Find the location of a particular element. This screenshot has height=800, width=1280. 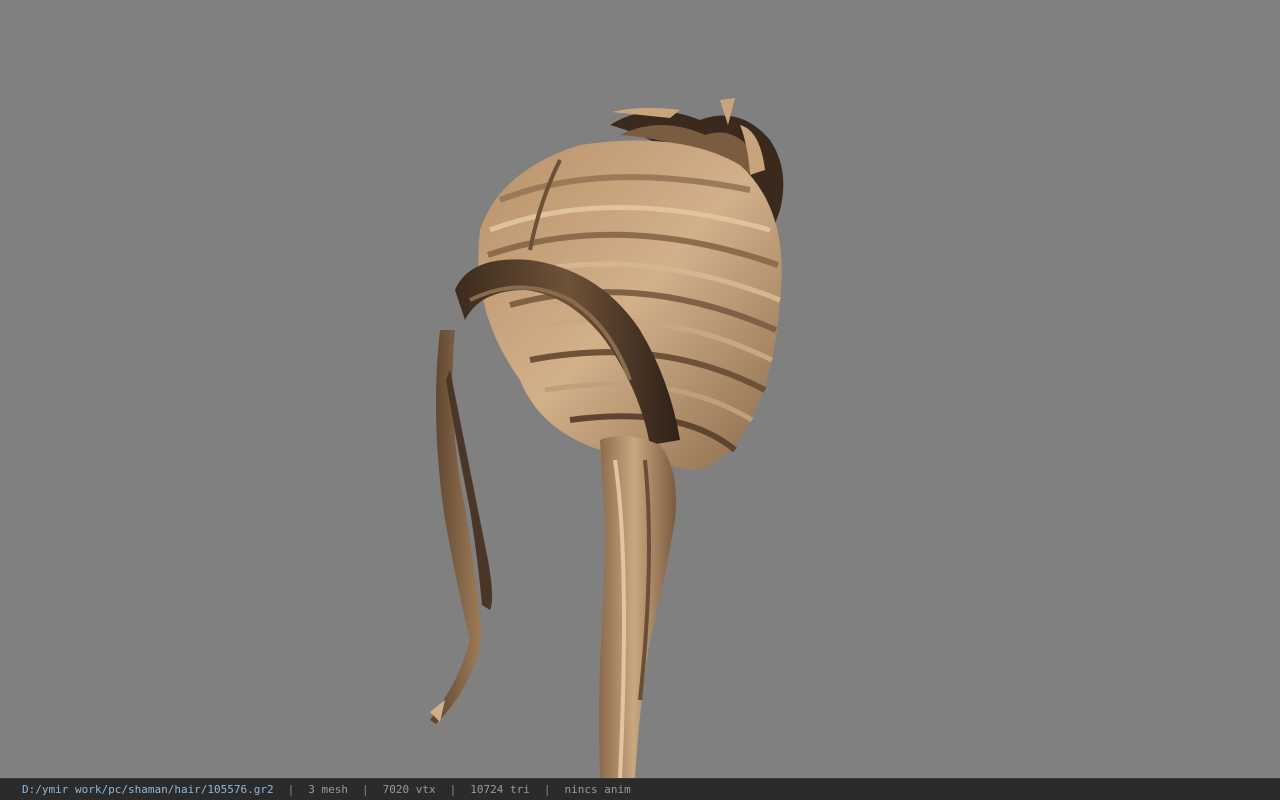

hair-tail is located at coordinates (637, 607).